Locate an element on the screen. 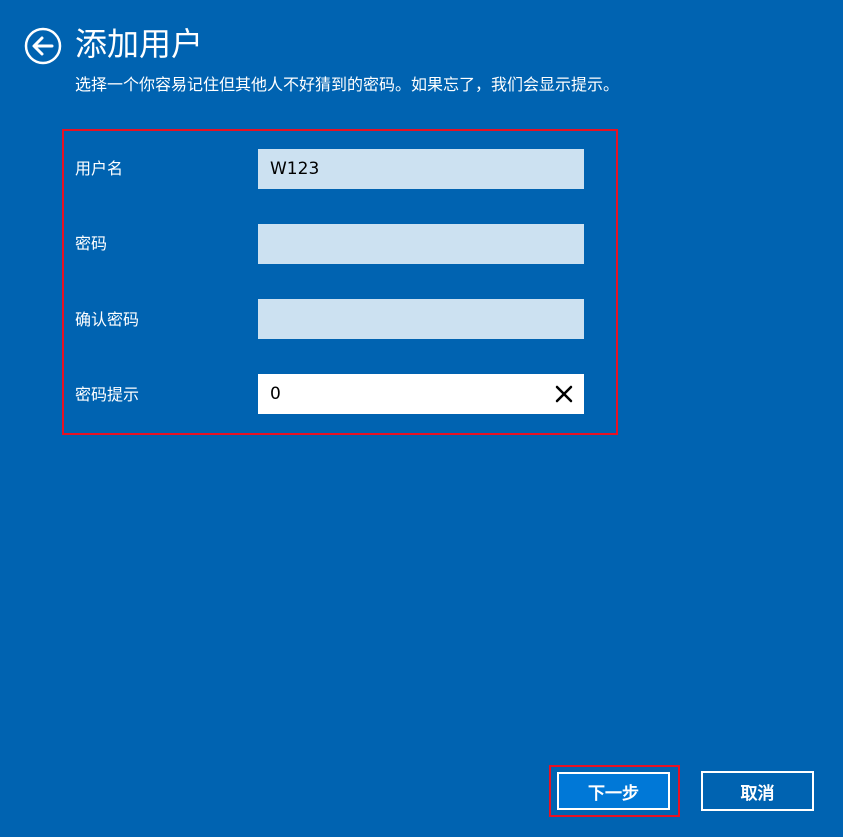  close-icon is located at coordinates (564, 394).